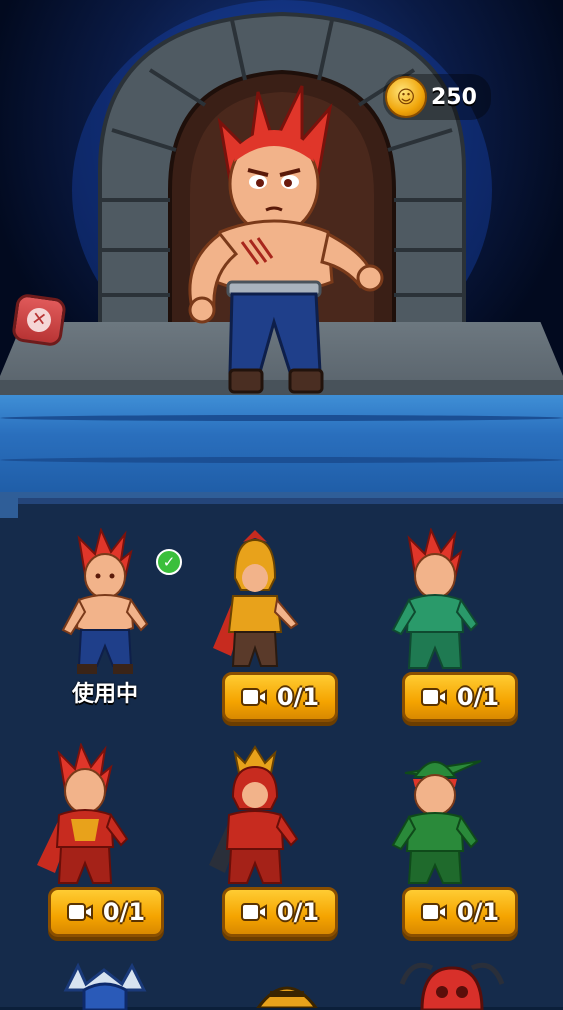  I want to click on hero-preview, so click(286, 239).